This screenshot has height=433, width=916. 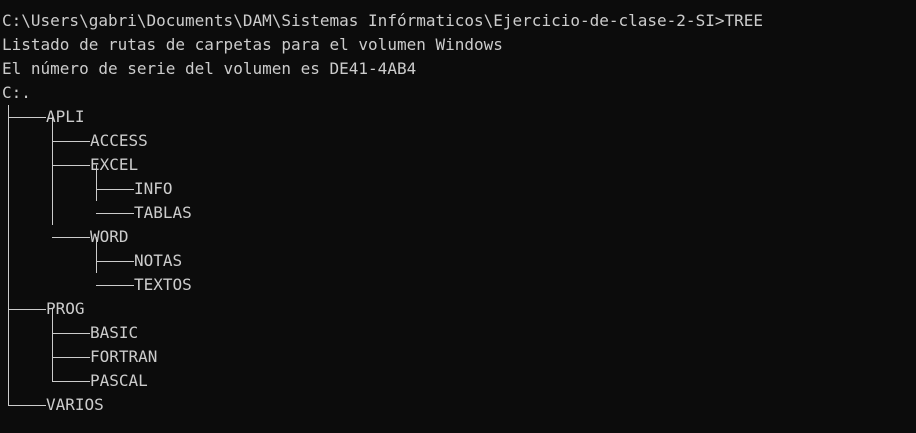 I want to click on connector-prog, so click(x=27, y=309).